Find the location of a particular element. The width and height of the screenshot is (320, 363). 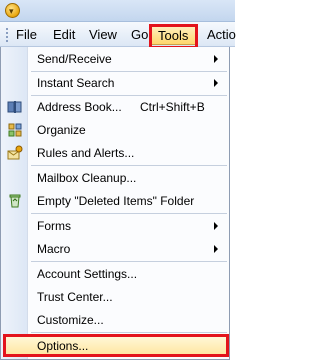

menu-item-label: Empty "Deleted Items" Folder is located at coordinates (116, 201).